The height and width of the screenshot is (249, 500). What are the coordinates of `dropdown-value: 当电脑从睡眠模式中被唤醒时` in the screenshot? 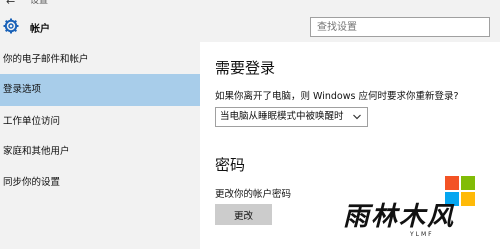 It's located at (282, 116).